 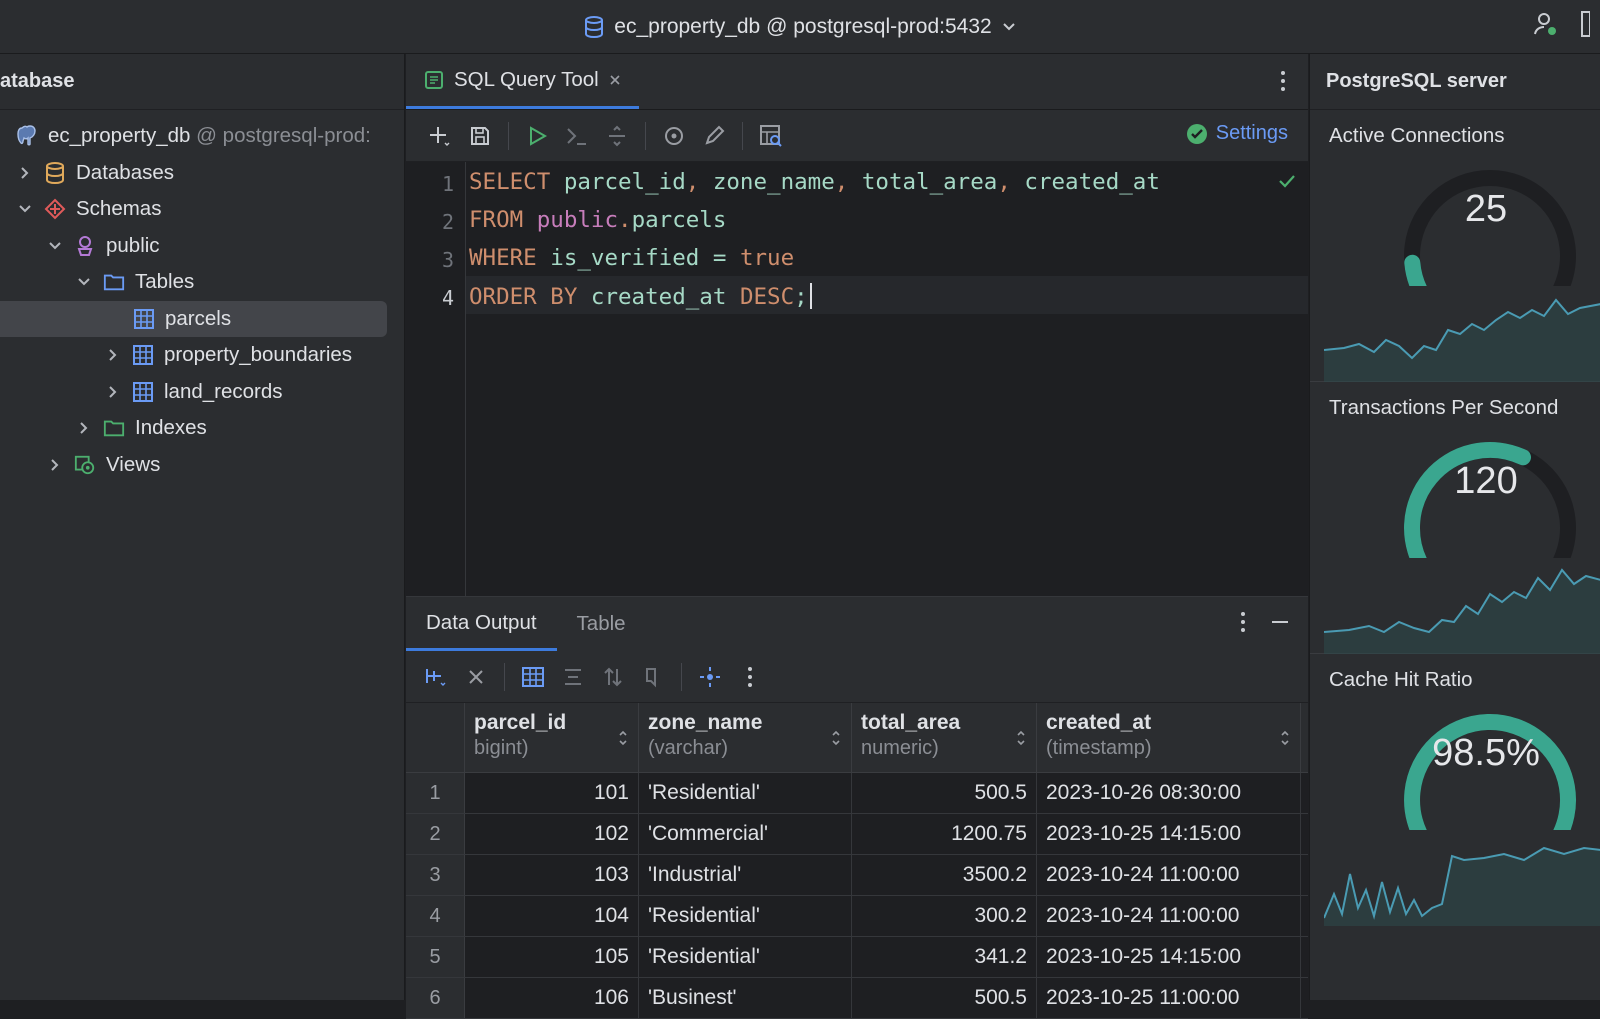 I want to click on minimize-icon, so click(x=1280, y=622).